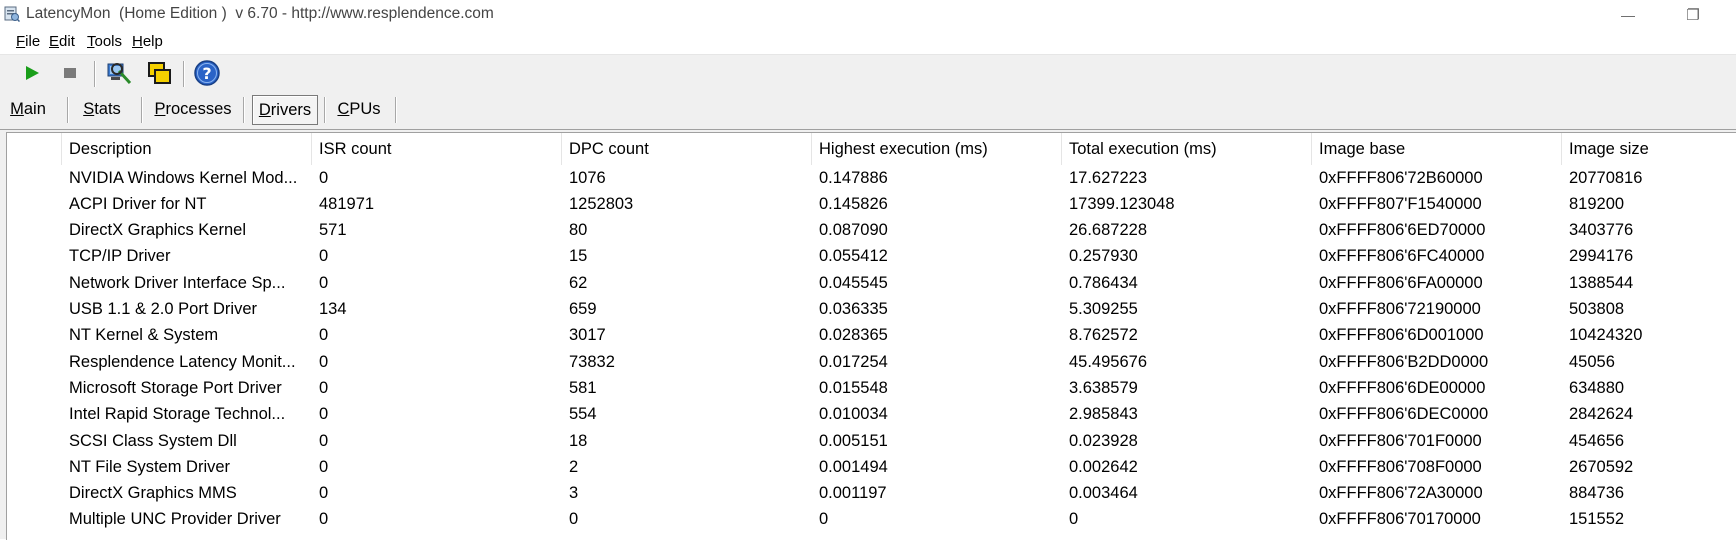  I want to click on cell-image-size: 3403776, so click(1601, 230).